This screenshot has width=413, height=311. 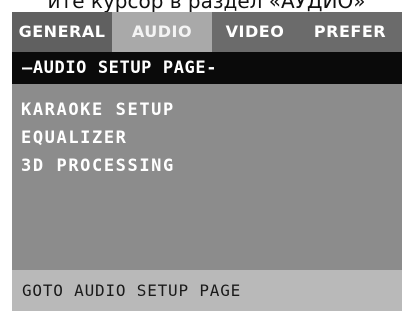 I want to click on menu-item-karaoke-setup: KARAOKE SETUP, so click(x=98, y=110).